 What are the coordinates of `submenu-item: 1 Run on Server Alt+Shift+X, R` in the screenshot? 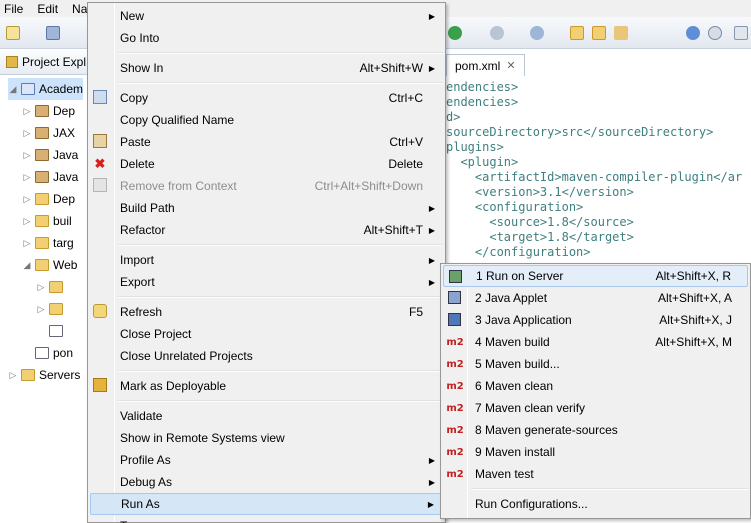 It's located at (595, 276).